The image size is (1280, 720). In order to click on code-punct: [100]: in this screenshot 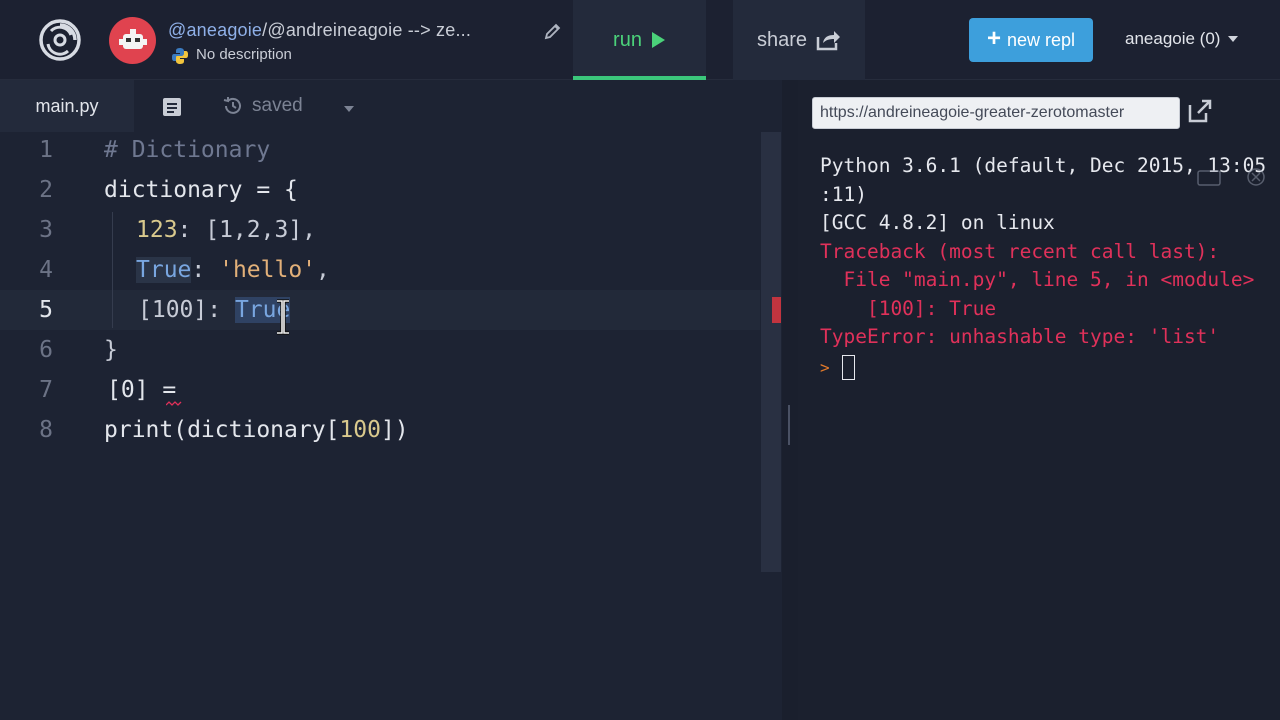, I will do `click(186, 310)`.